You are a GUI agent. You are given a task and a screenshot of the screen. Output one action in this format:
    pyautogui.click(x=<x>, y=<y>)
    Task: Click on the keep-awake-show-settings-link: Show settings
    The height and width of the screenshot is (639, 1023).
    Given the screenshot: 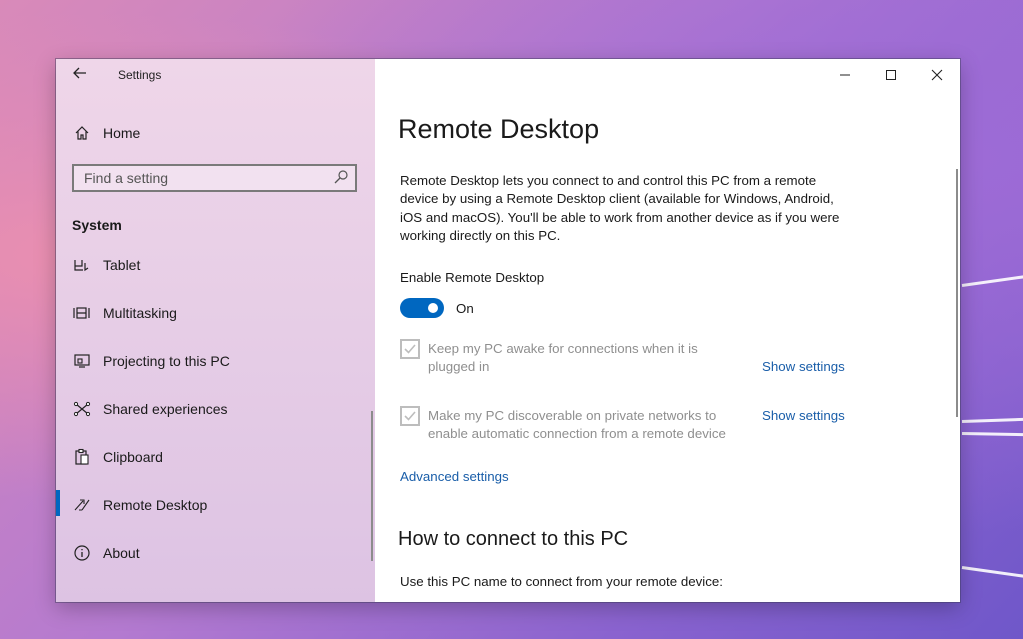 What is the action you would take?
    pyautogui.click(x=803, y=366)
    